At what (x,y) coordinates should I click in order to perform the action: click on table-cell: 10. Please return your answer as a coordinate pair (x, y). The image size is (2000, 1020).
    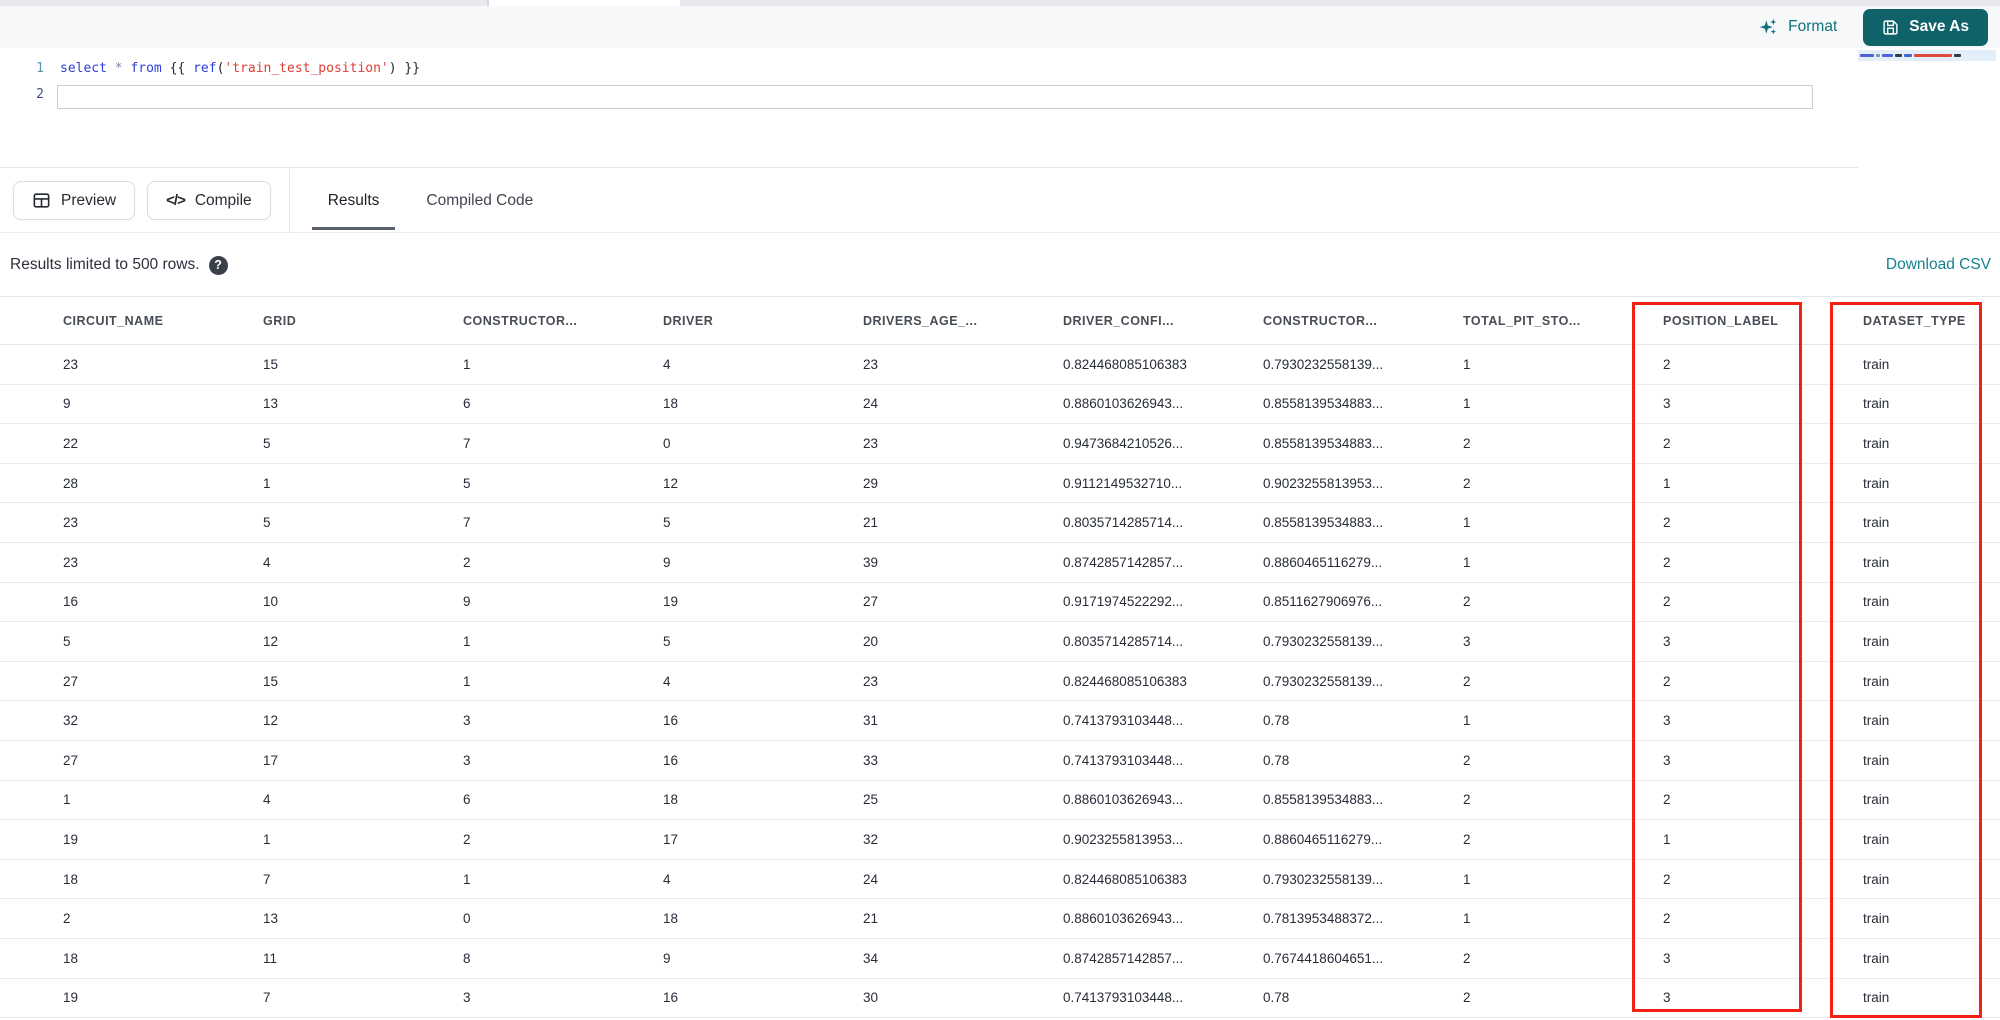
    Looking at the image, I should click on (271, 602).